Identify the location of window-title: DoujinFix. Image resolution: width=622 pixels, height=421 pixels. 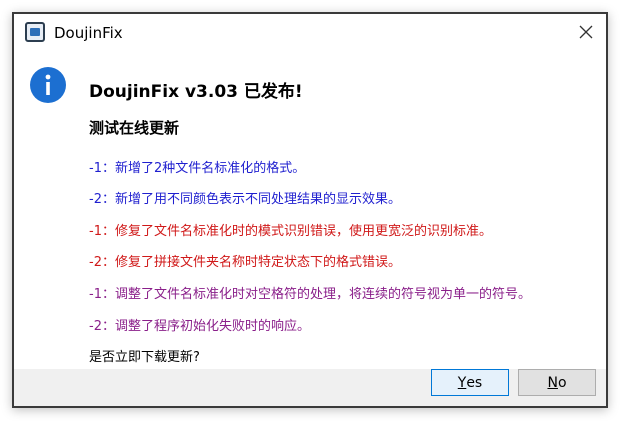
(88, 33).